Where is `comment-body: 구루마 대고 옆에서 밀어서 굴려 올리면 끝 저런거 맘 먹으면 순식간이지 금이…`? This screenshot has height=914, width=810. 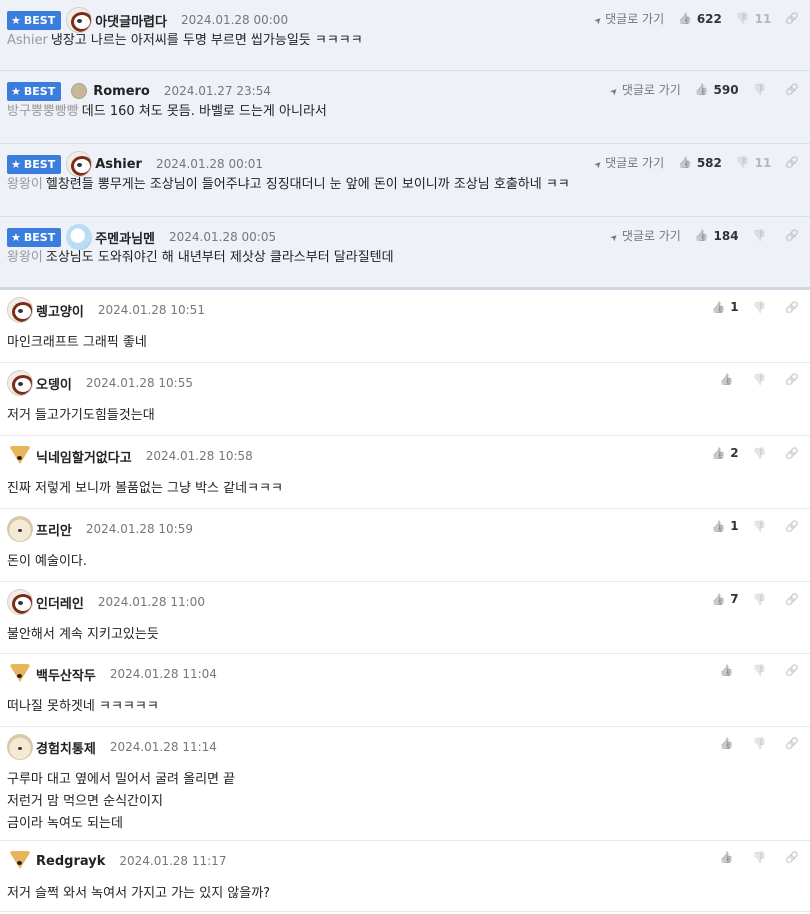
comment-body: 구루마 대고 옆에서 밀어서 굴려 올리면 끝 저런거 맘 먹으면 순식간이지 금이… is located at coordinates (121, 802).